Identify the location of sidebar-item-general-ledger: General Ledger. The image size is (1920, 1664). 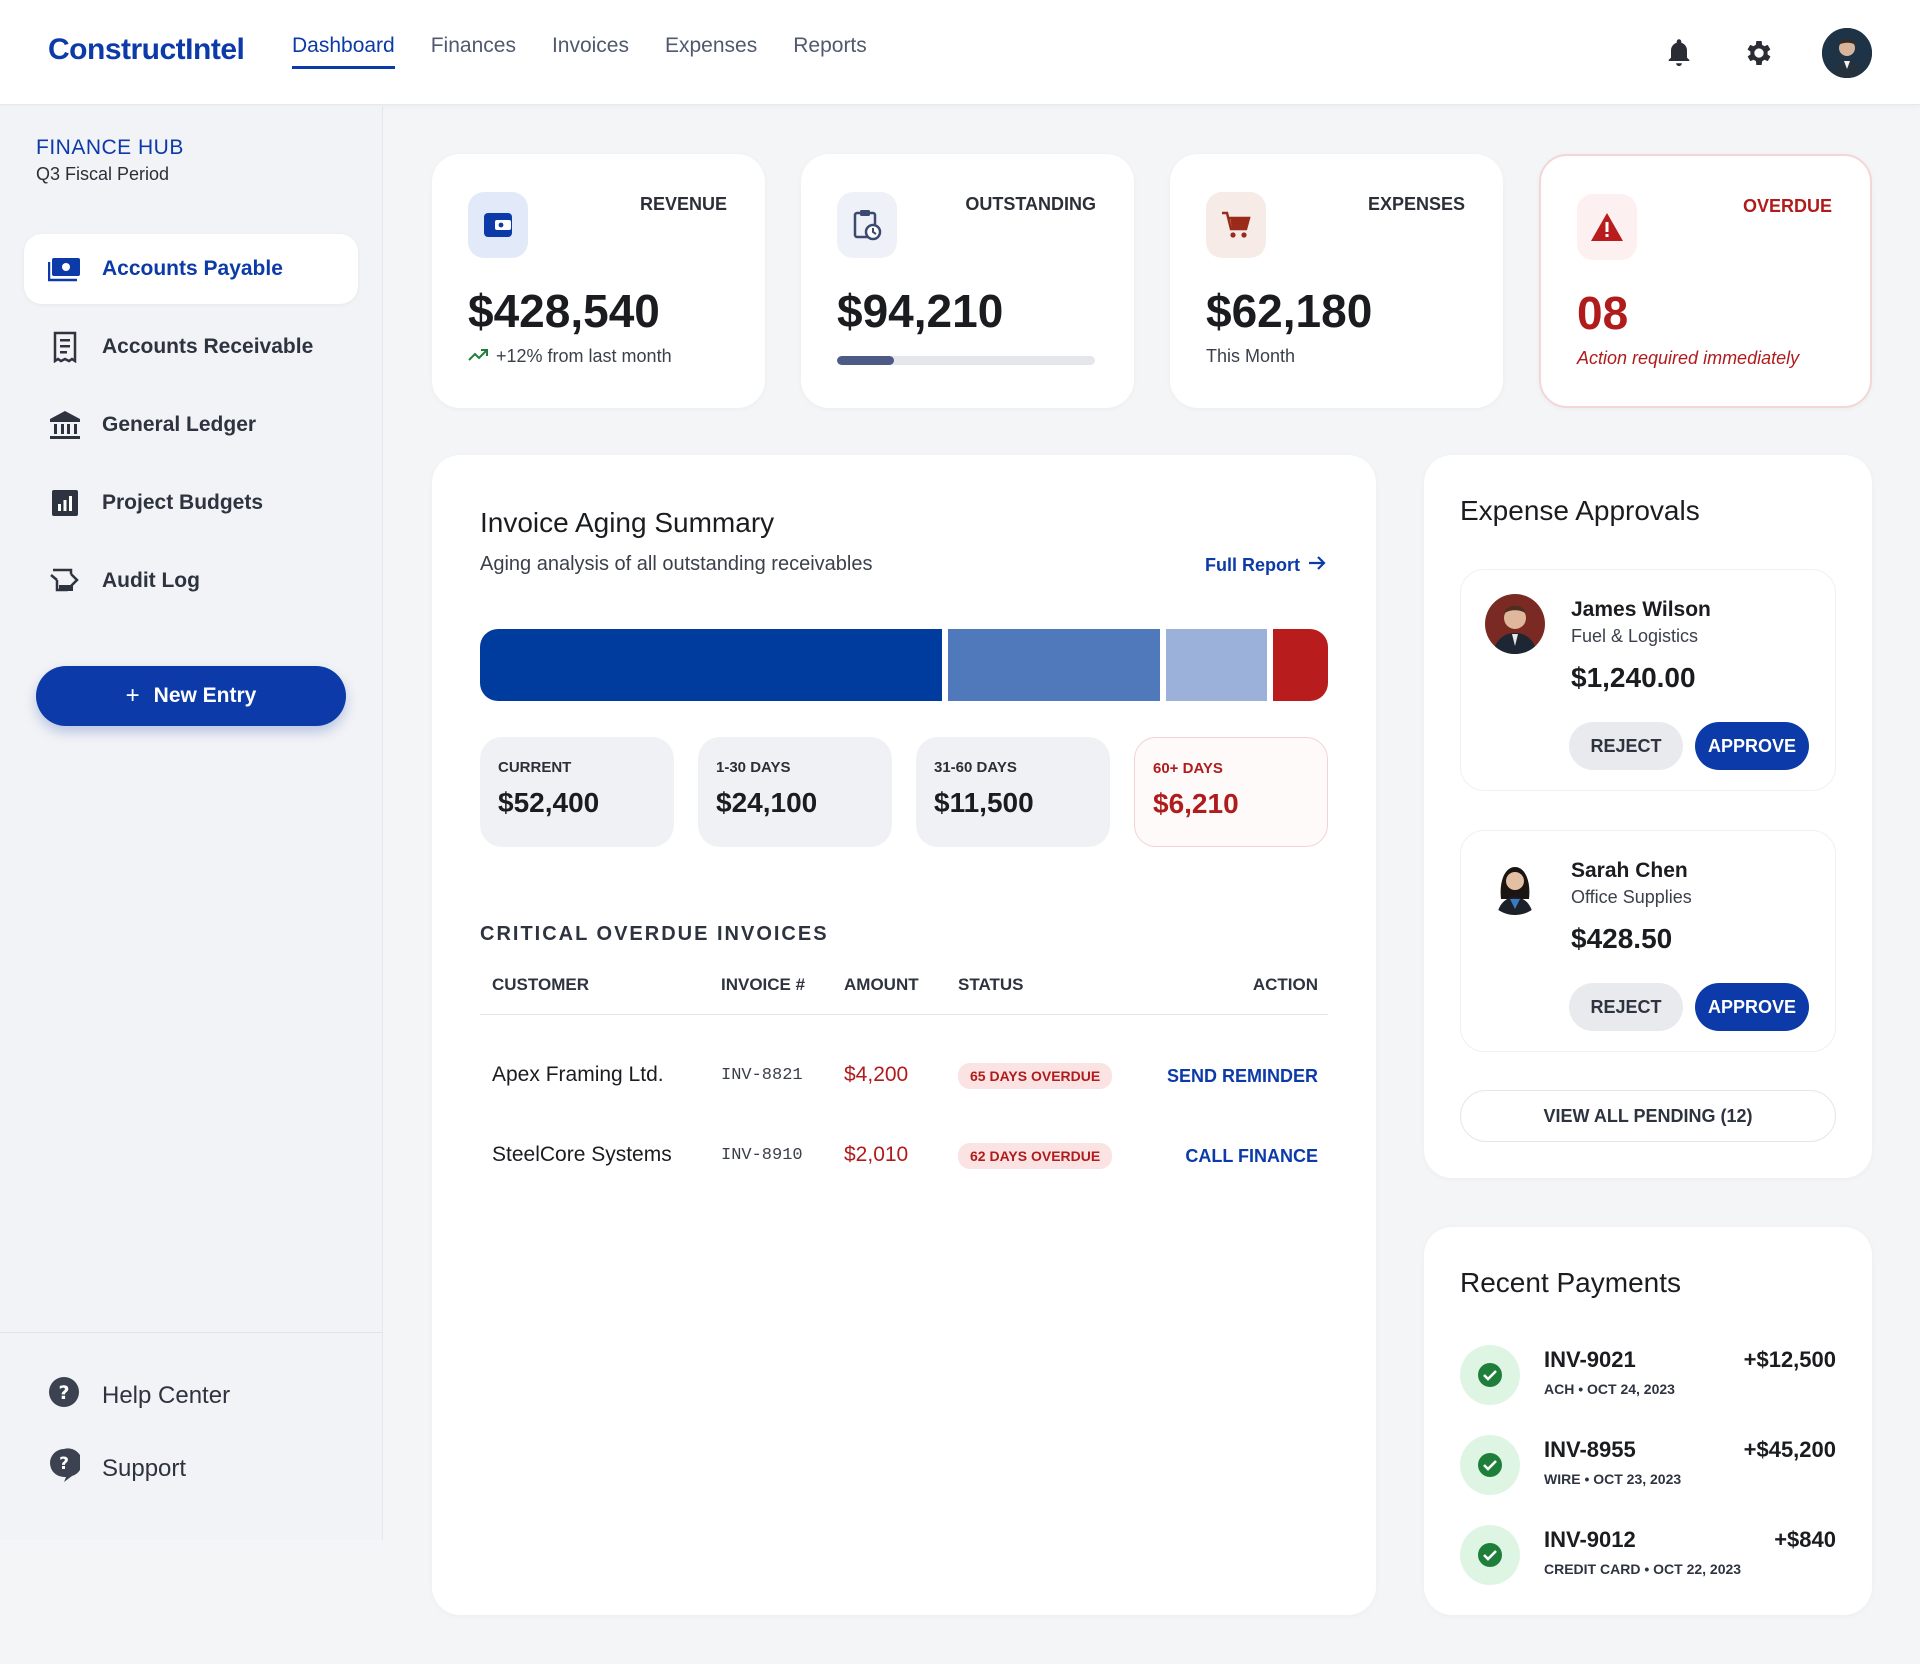
(191, 425).